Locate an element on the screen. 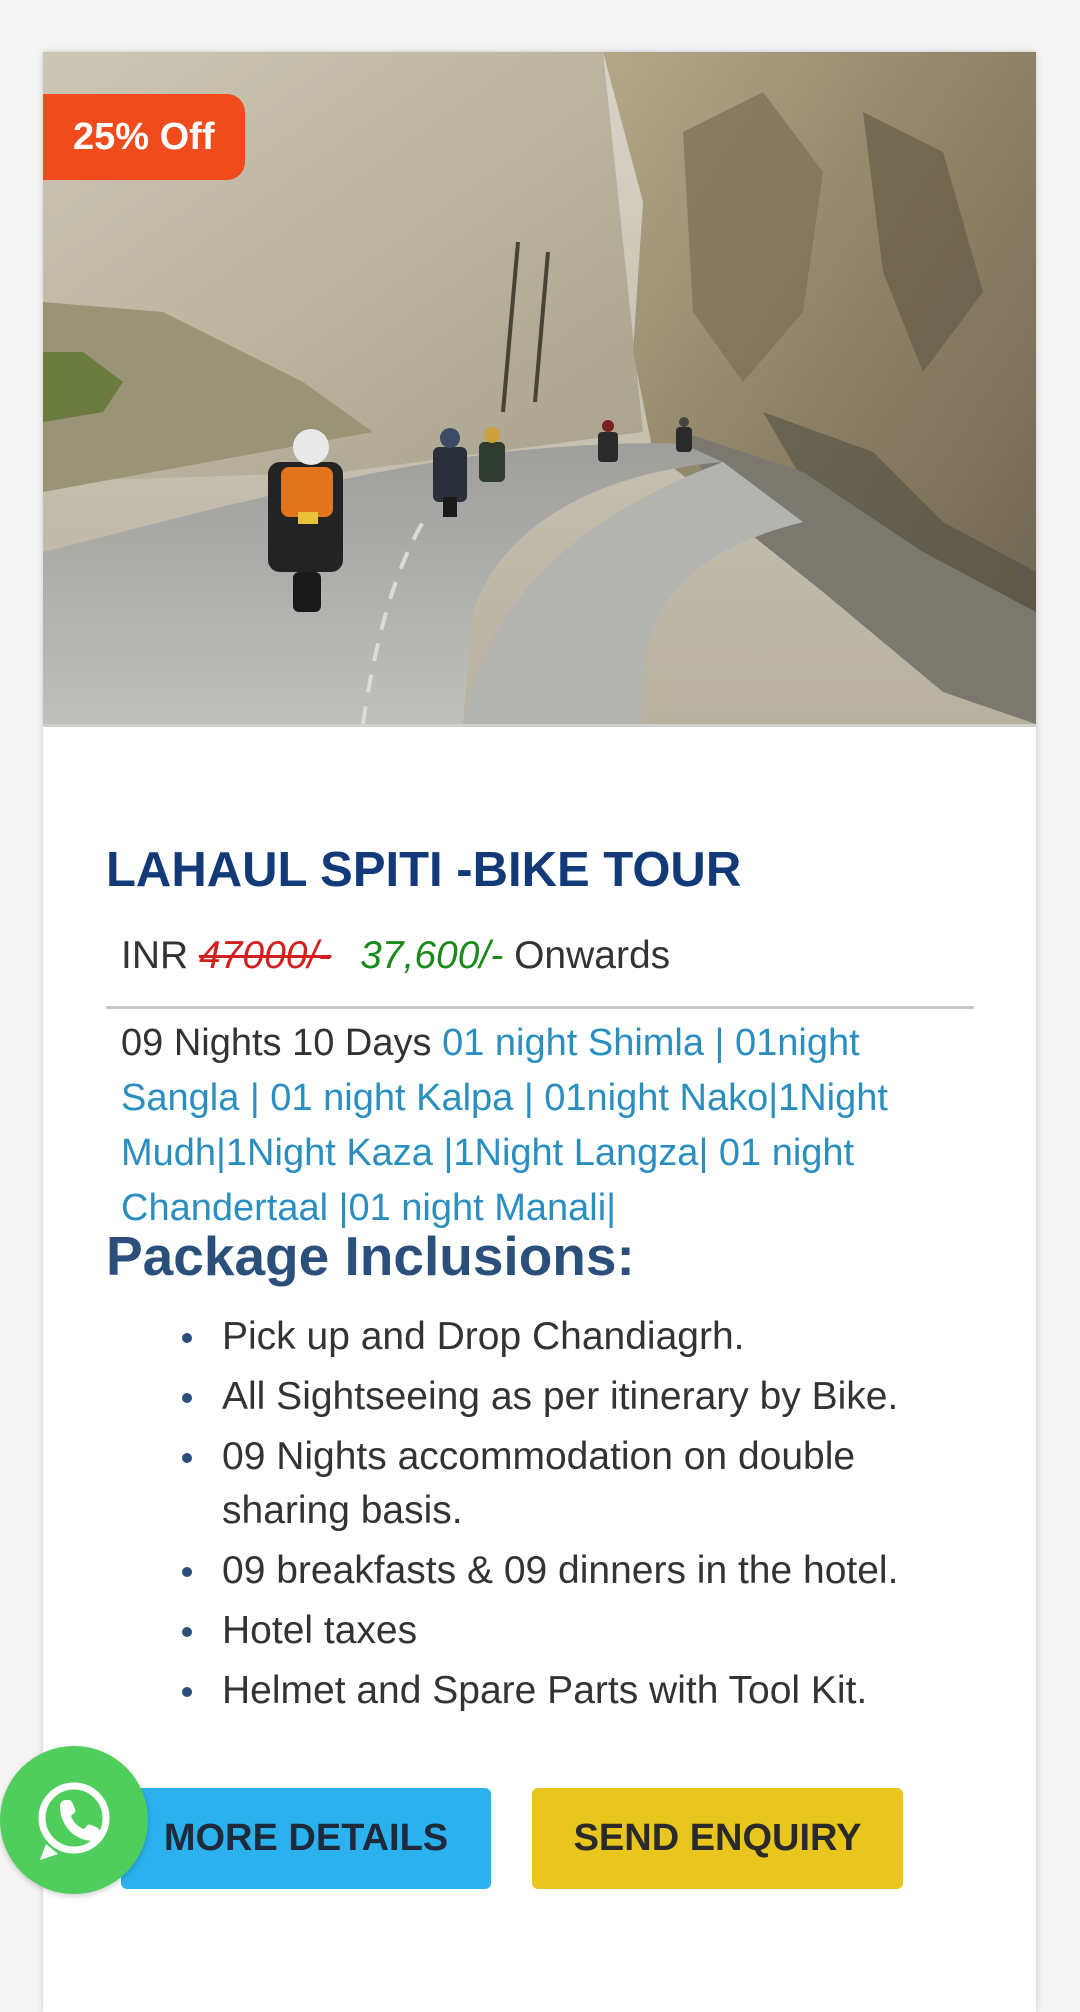 This screenshot has height=2012, width=1080. discount-badge: 25% Off is located at coordinates (144, 137).